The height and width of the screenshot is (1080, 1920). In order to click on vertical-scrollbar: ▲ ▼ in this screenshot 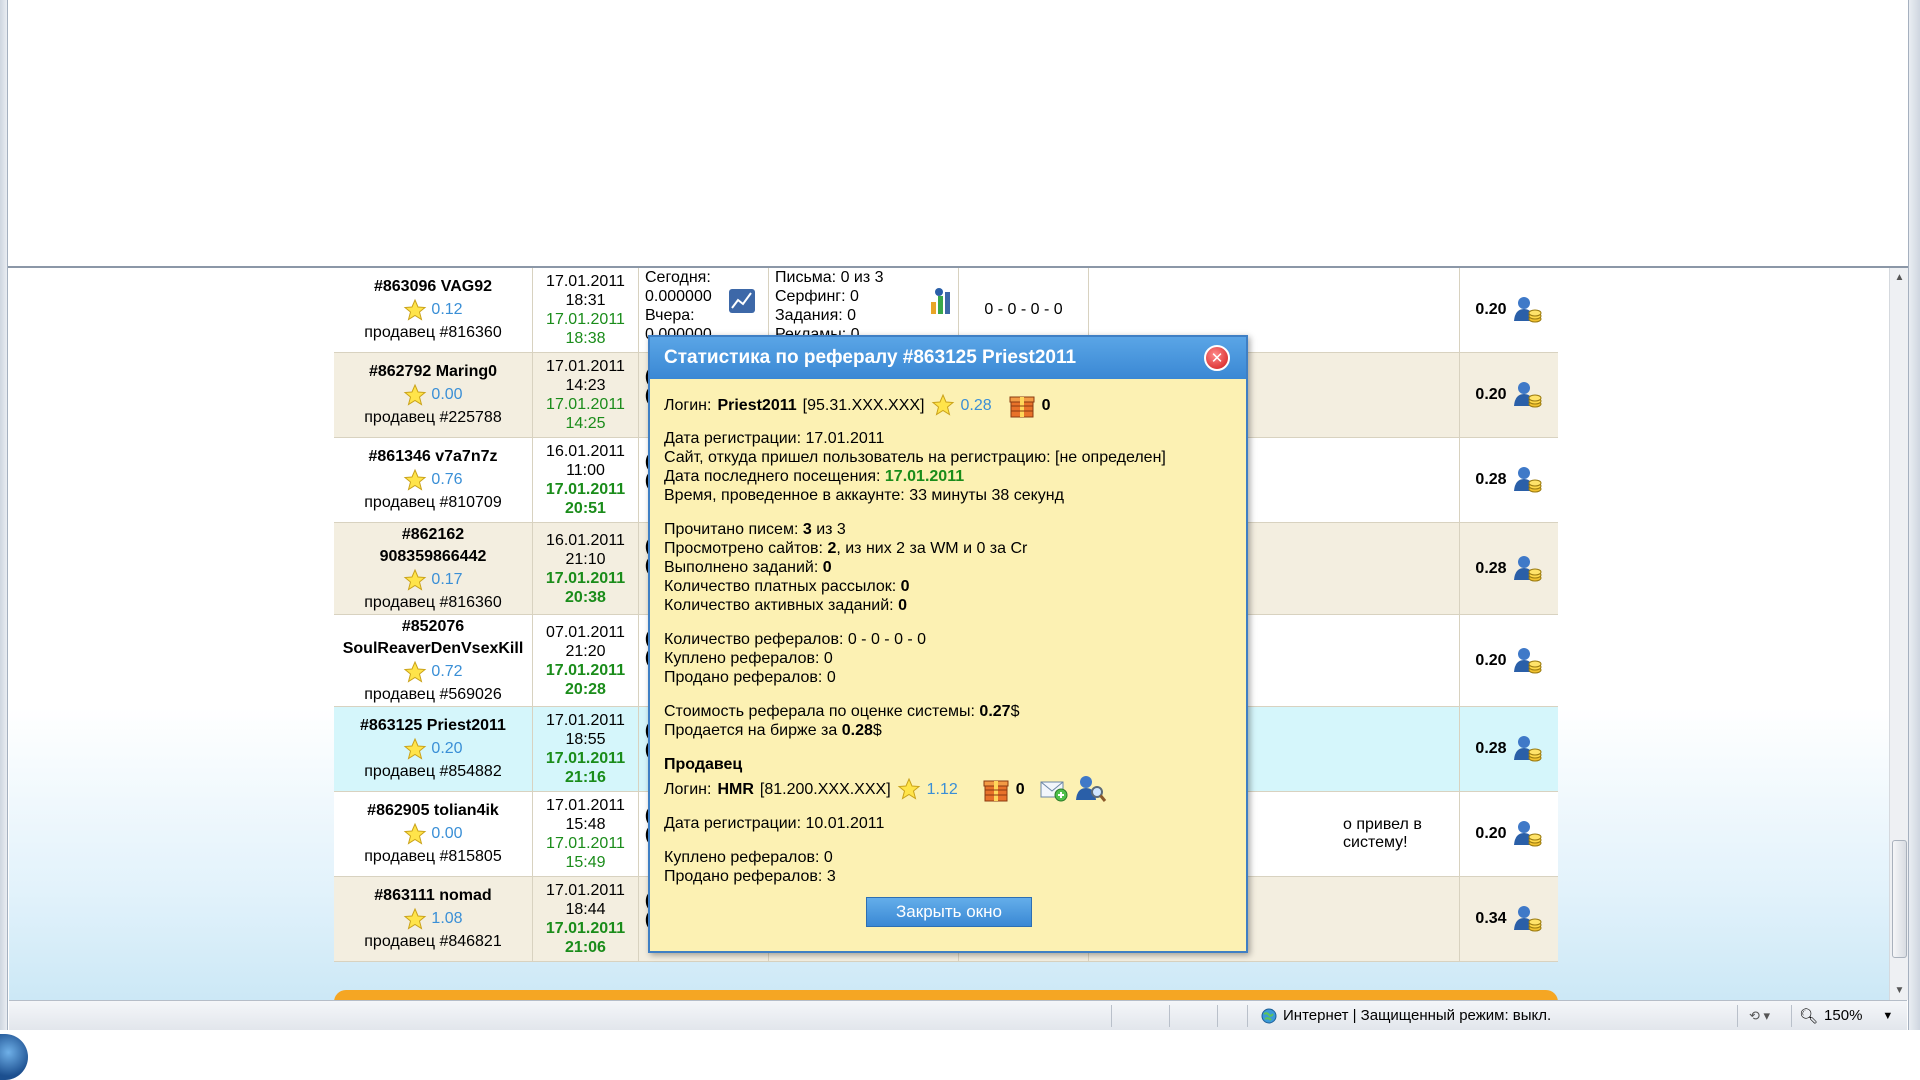, I will do `click(1898, 634)`.